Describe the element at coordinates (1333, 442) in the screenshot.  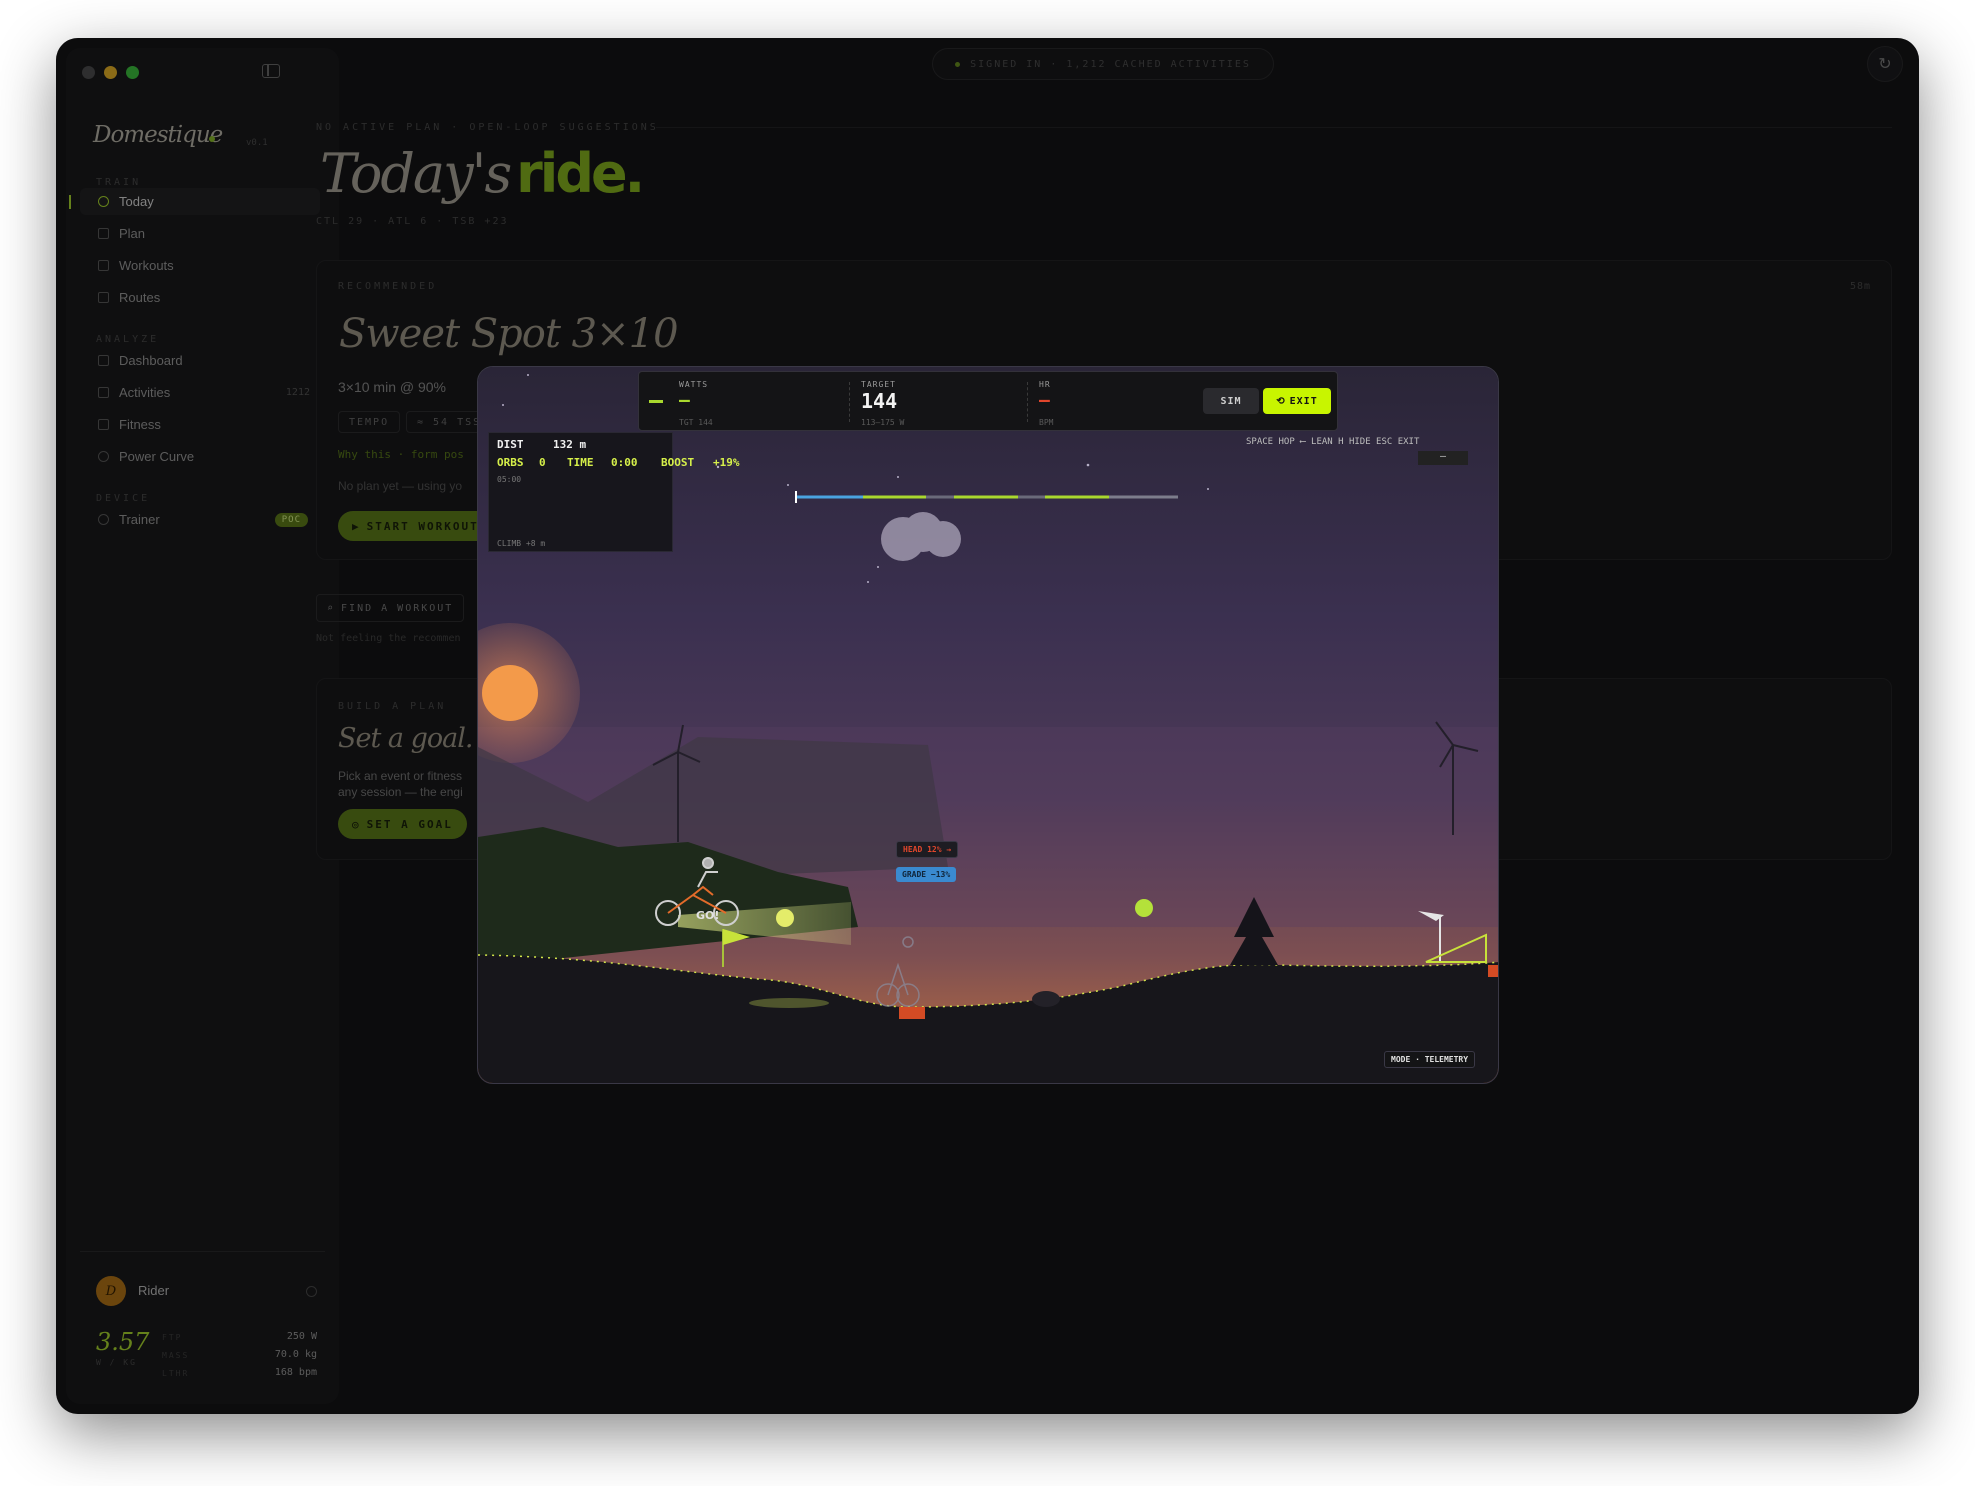
I see `keyboard-hints: SPACE HOP ⟵ LEAN H HIDE ESC EXIT` at that location.